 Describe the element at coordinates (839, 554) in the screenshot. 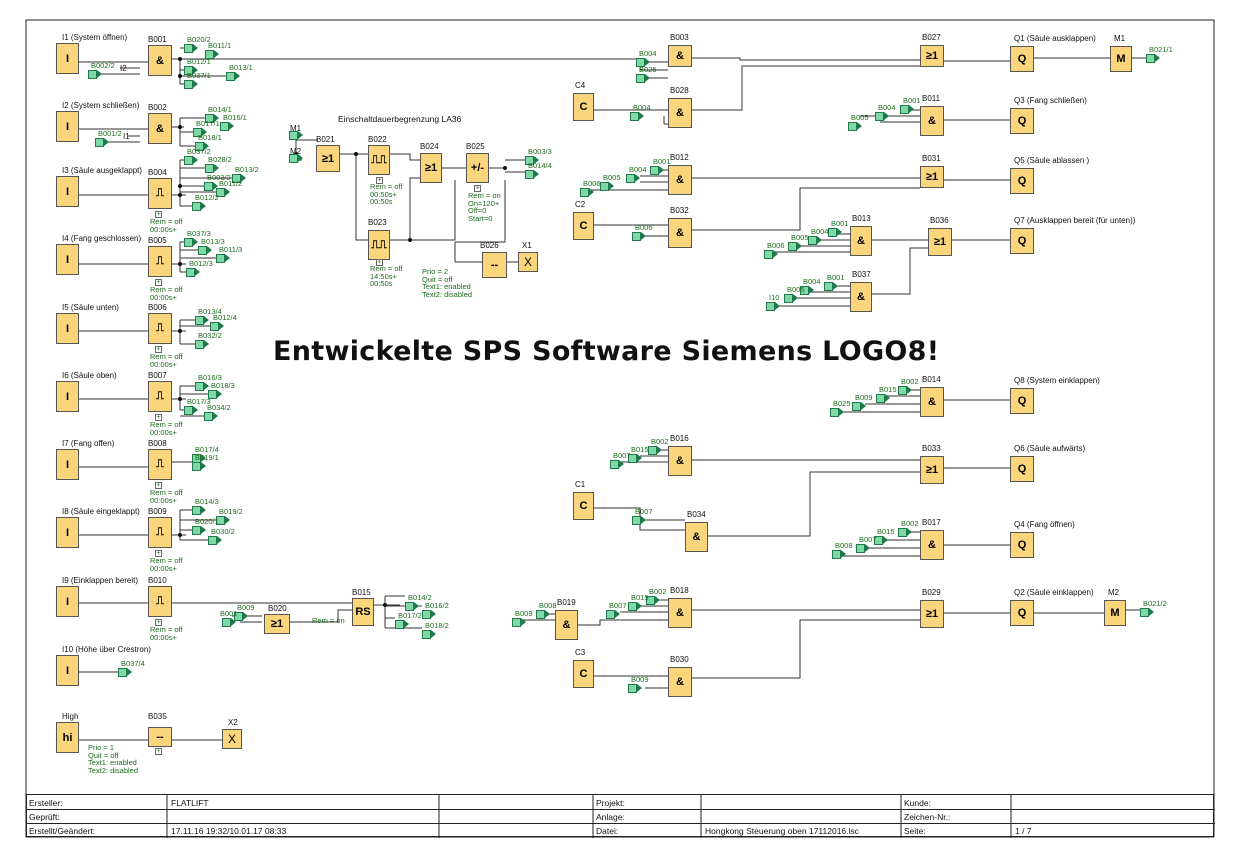

I see `in-link-b008-flag` at that location.